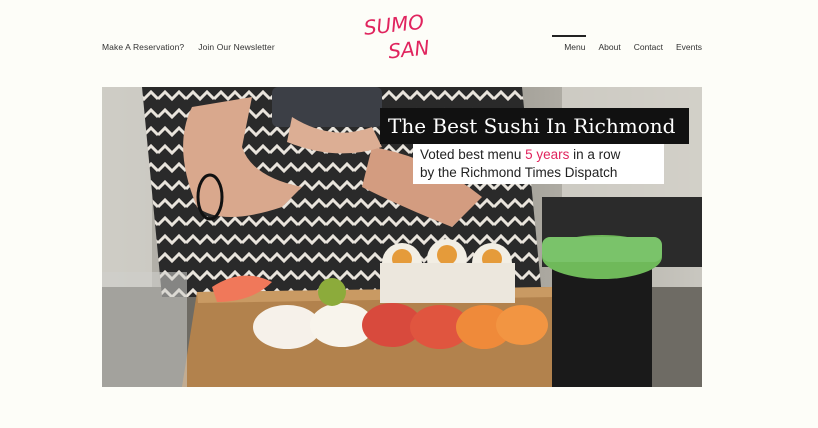  What do you see at coordinates (547, 154) in the screenshot?
I see `tagline-highlight: 5 years` at bounding box center [547, 154].